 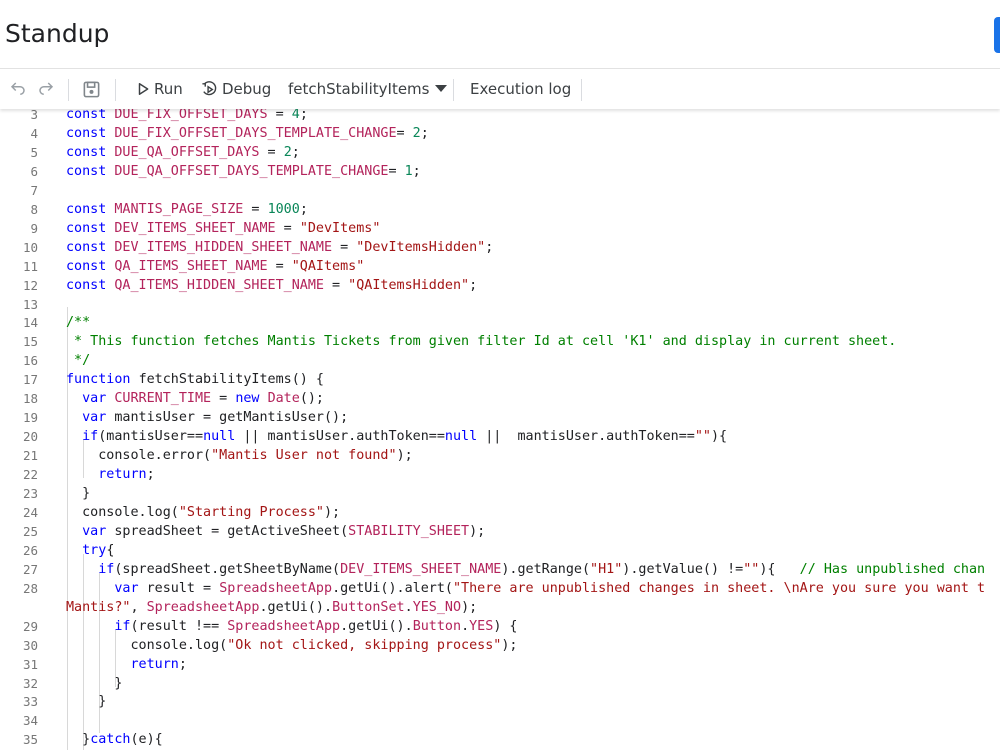 What do you see at coordinates (368, 89) in the screenshot?
I see `function-select: fetchStabilityItems` at bounding box center [368, 89].